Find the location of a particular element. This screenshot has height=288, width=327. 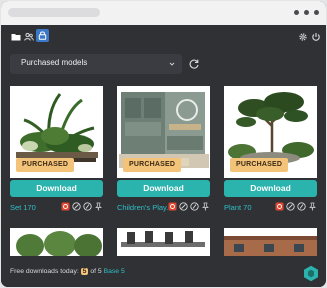

tab-purchased is located at coordinates (42, 35).